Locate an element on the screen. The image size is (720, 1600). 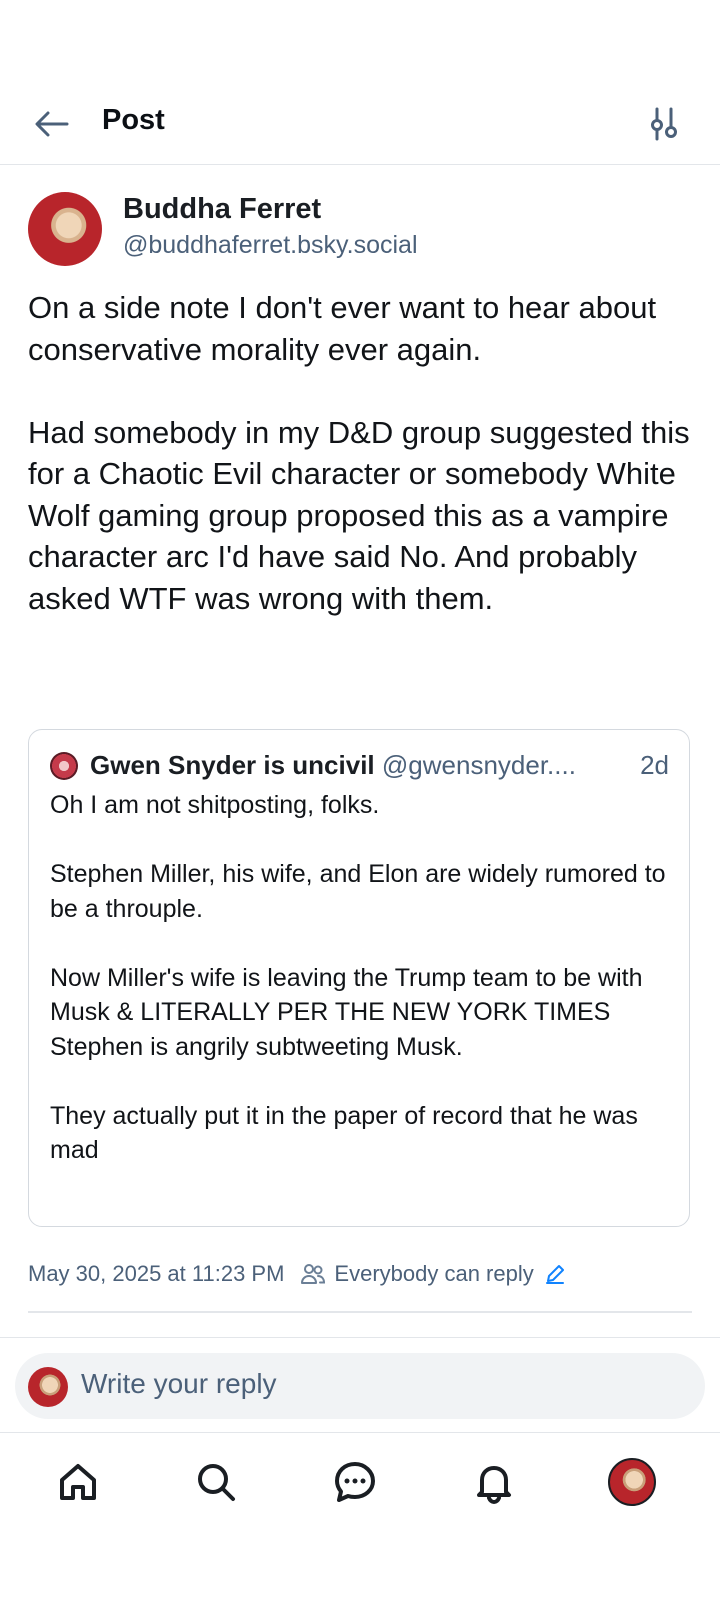
top-app-bar: Post is located at coordinates (360, 126).